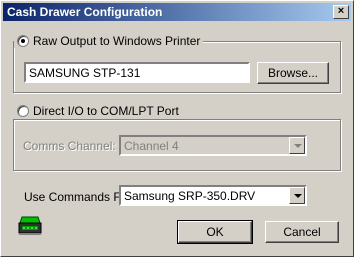  Describe the element at coordinates (215, 232) in the screenshot. I see `ok-button: OK` at that location.